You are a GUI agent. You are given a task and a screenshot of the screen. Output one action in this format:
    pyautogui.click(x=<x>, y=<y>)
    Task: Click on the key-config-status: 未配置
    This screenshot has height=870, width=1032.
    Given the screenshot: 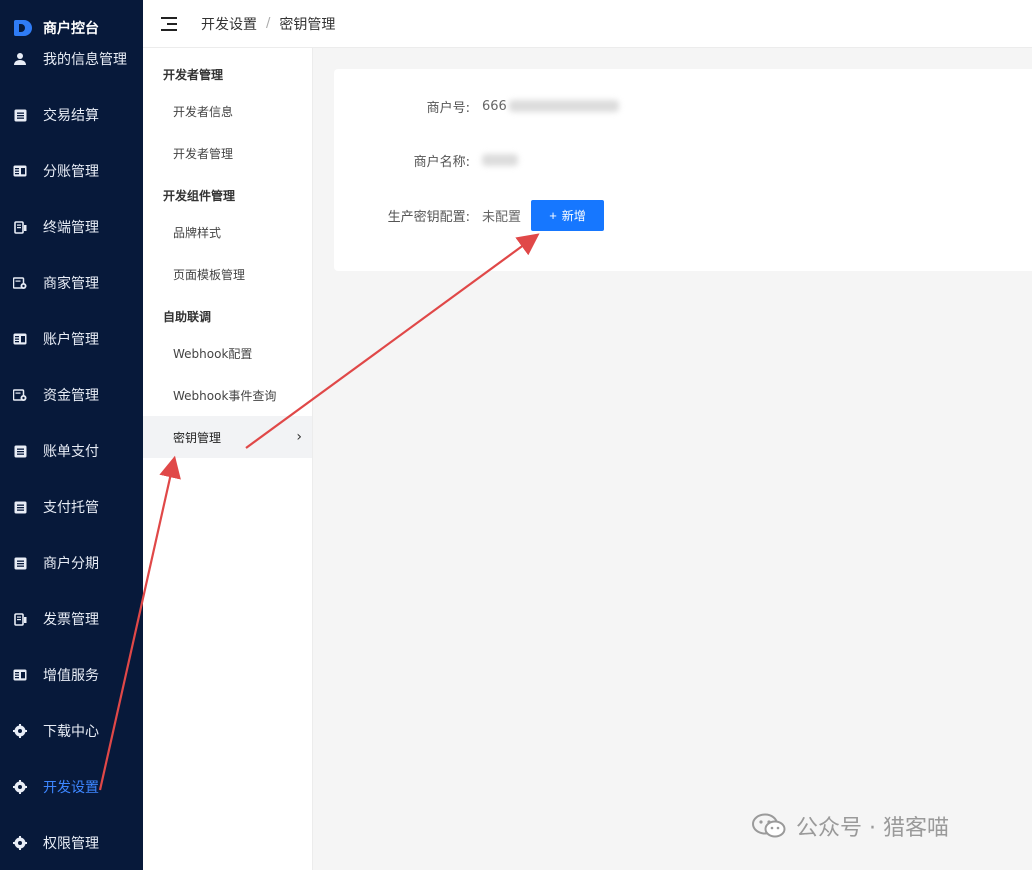 What is the action you would take?
    pyautogui.click(x=502, y=217)
    